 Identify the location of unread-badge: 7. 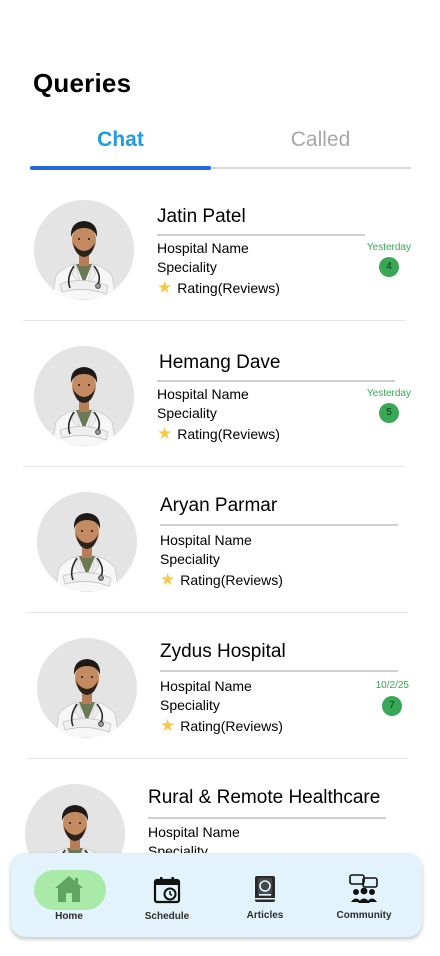
(392, 706).